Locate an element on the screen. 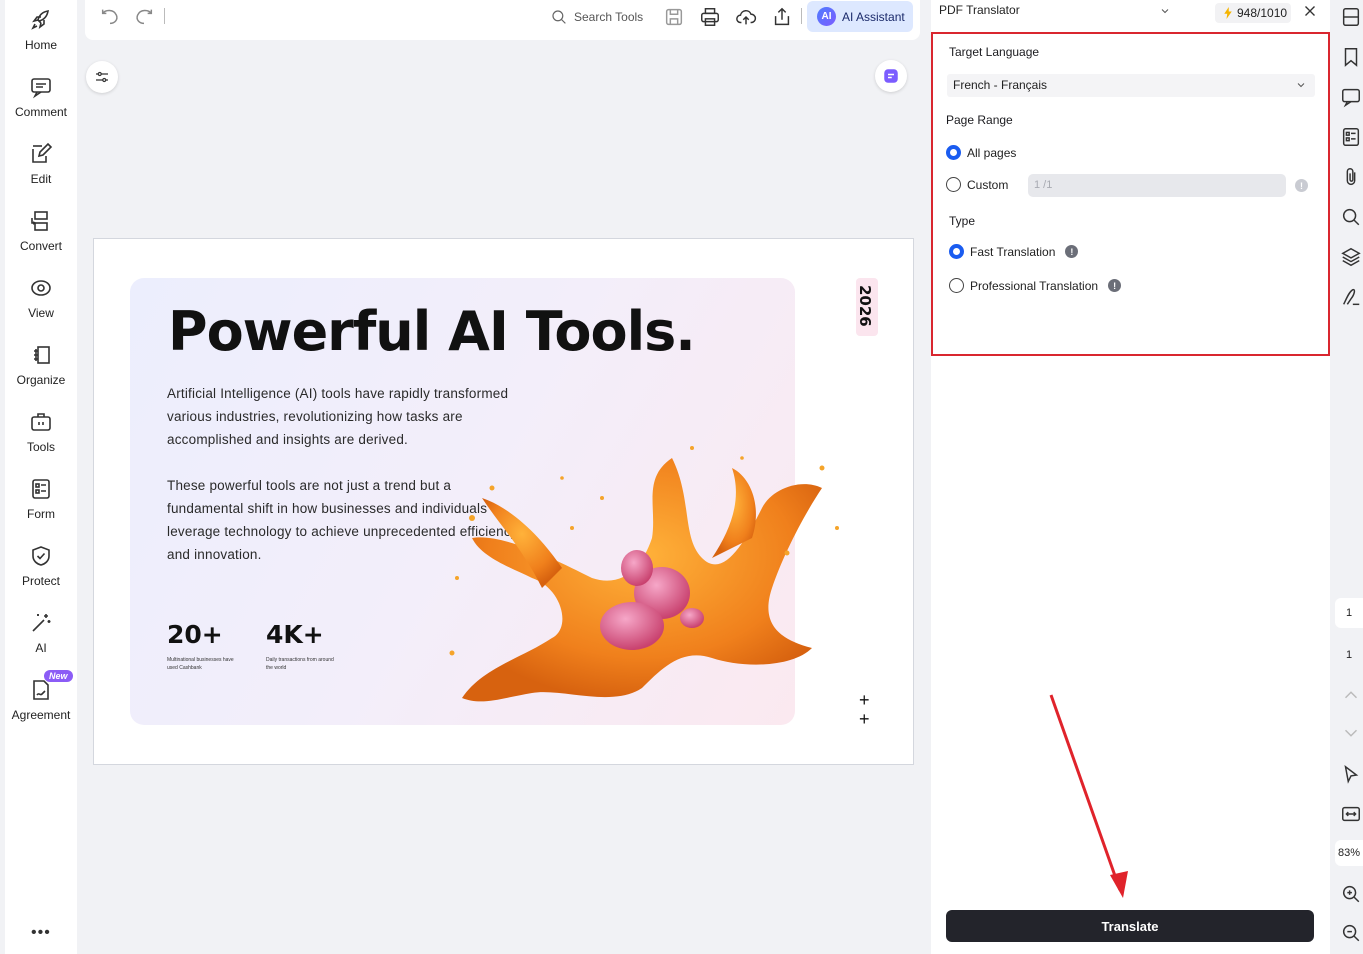  translate-button: Translate is located at coordinates (1130, 926).